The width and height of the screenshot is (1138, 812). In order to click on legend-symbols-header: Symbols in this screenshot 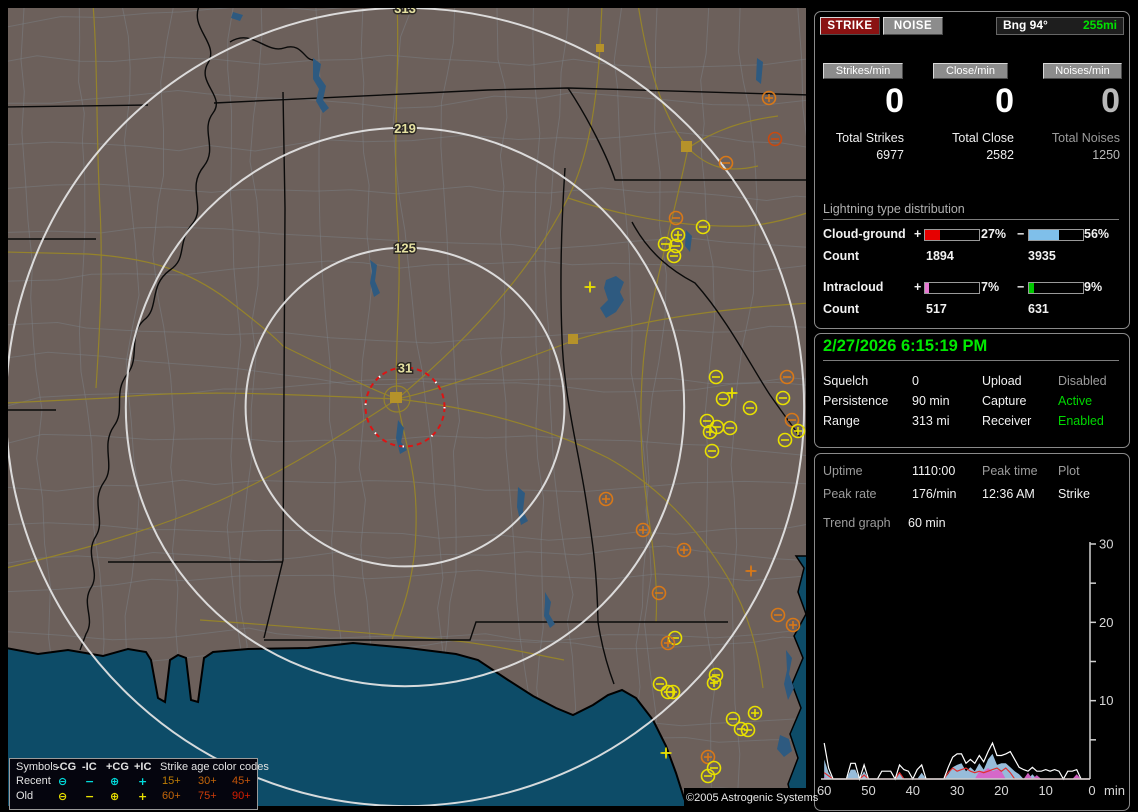, I will do `click(37, 767)`.